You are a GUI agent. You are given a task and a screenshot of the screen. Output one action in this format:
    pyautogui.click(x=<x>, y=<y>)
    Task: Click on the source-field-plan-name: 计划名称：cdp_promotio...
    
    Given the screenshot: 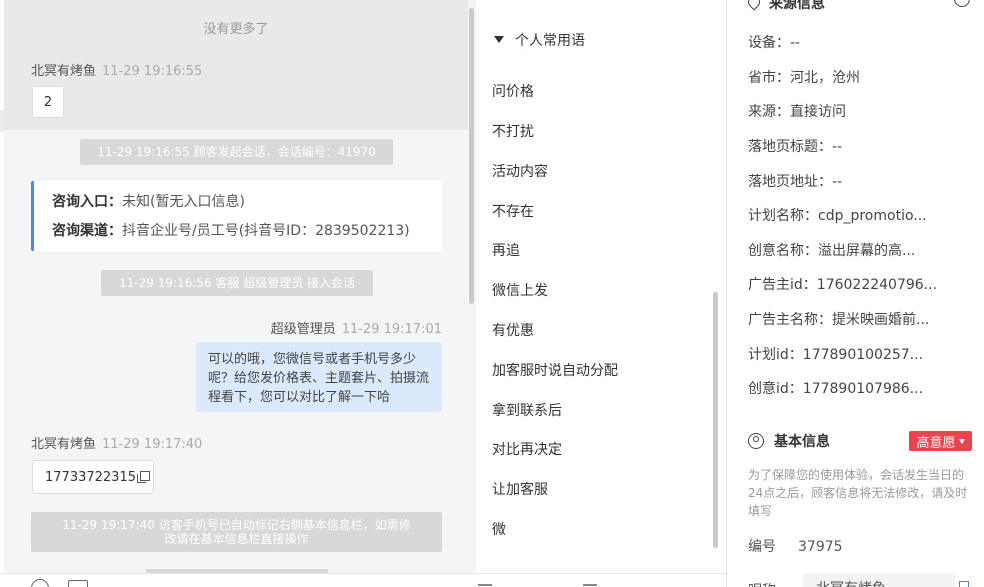 What is the action you would take?
    pyautogui.click(x=837, y=215)
    